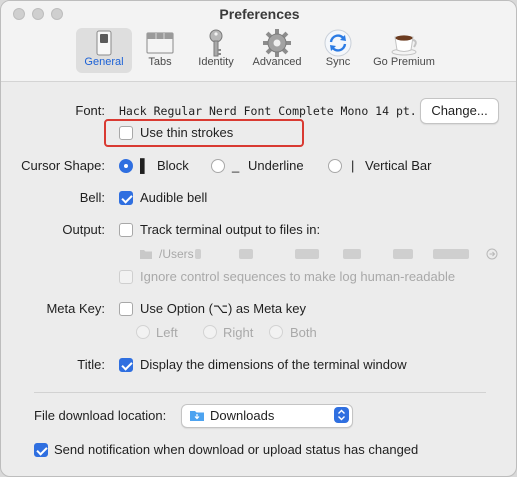 The width and height of the screenshot is (517, 477). Describe the element at coordinates (236, 165) in the screenshot. I see `cursor-underline-glyph: _` at that location.